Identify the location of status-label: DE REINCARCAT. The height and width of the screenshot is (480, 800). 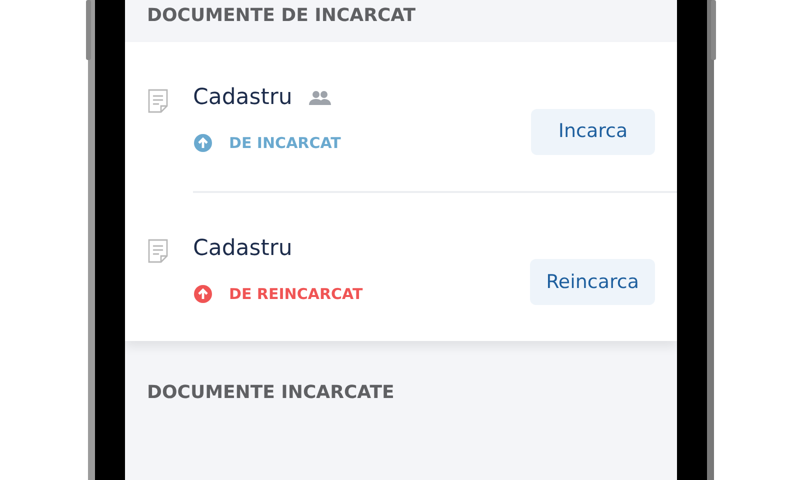
(296, 294).